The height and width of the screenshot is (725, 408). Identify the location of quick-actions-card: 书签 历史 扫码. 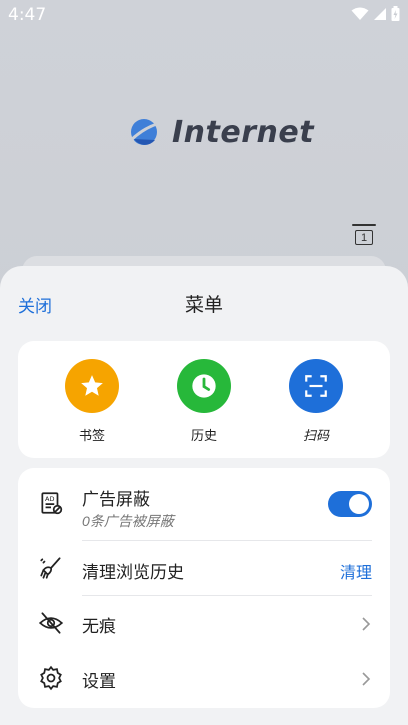
(204, 399).